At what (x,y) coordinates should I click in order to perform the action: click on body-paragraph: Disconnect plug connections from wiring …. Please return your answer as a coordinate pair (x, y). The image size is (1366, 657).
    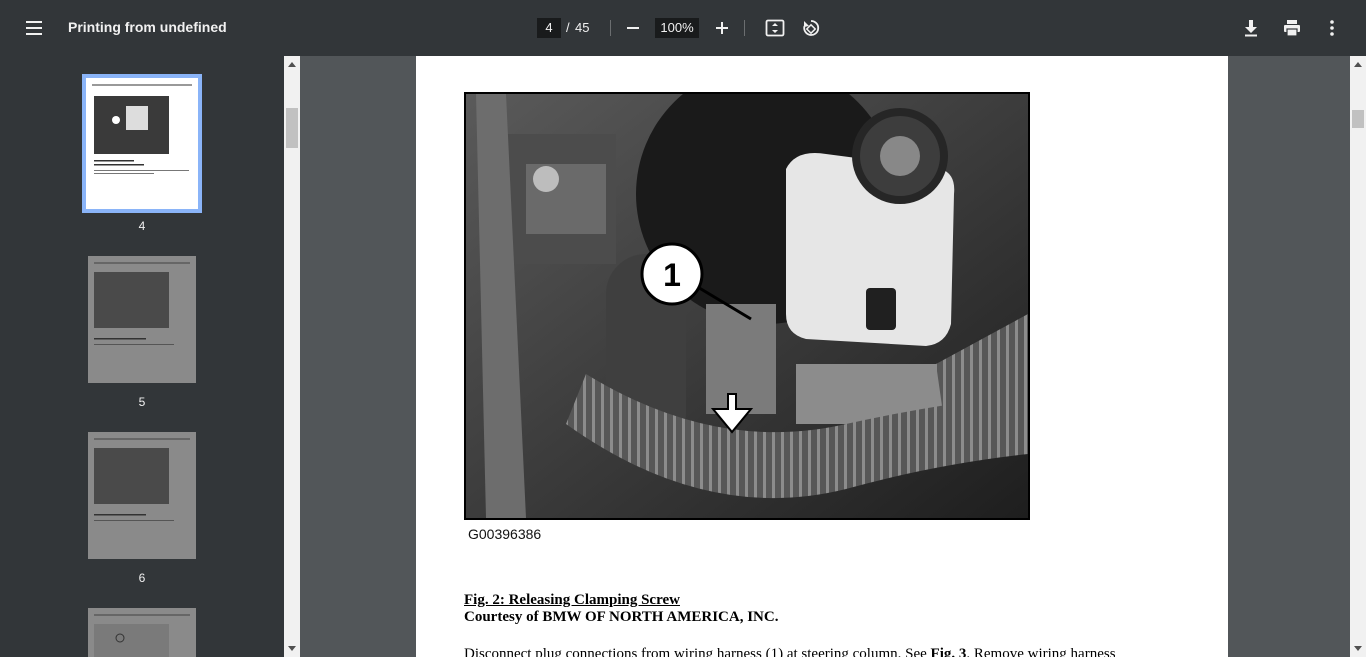
    Looking at the image, I should click on (790, 651).